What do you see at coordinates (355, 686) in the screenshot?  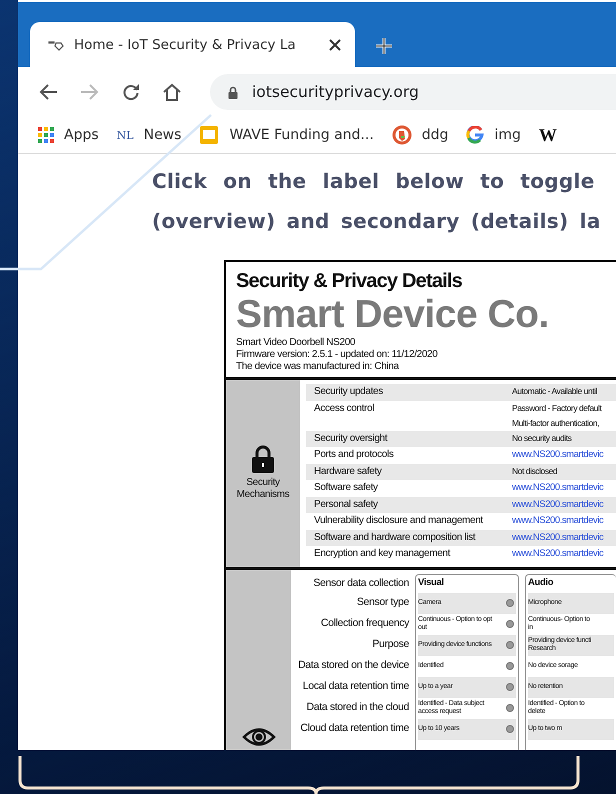 I see `row-label: Local data retention time` at bounding box center [355, 686].